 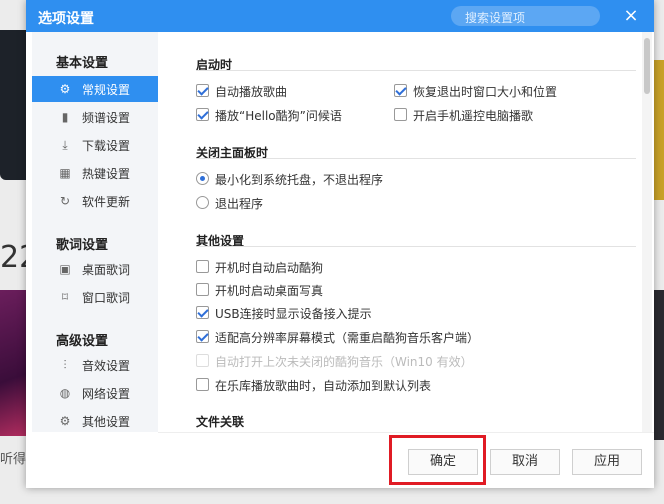 What do you see at coordinates (437, 460) in the screenshot?
I see `highlight-annotation` at bounding box center [437, 460].